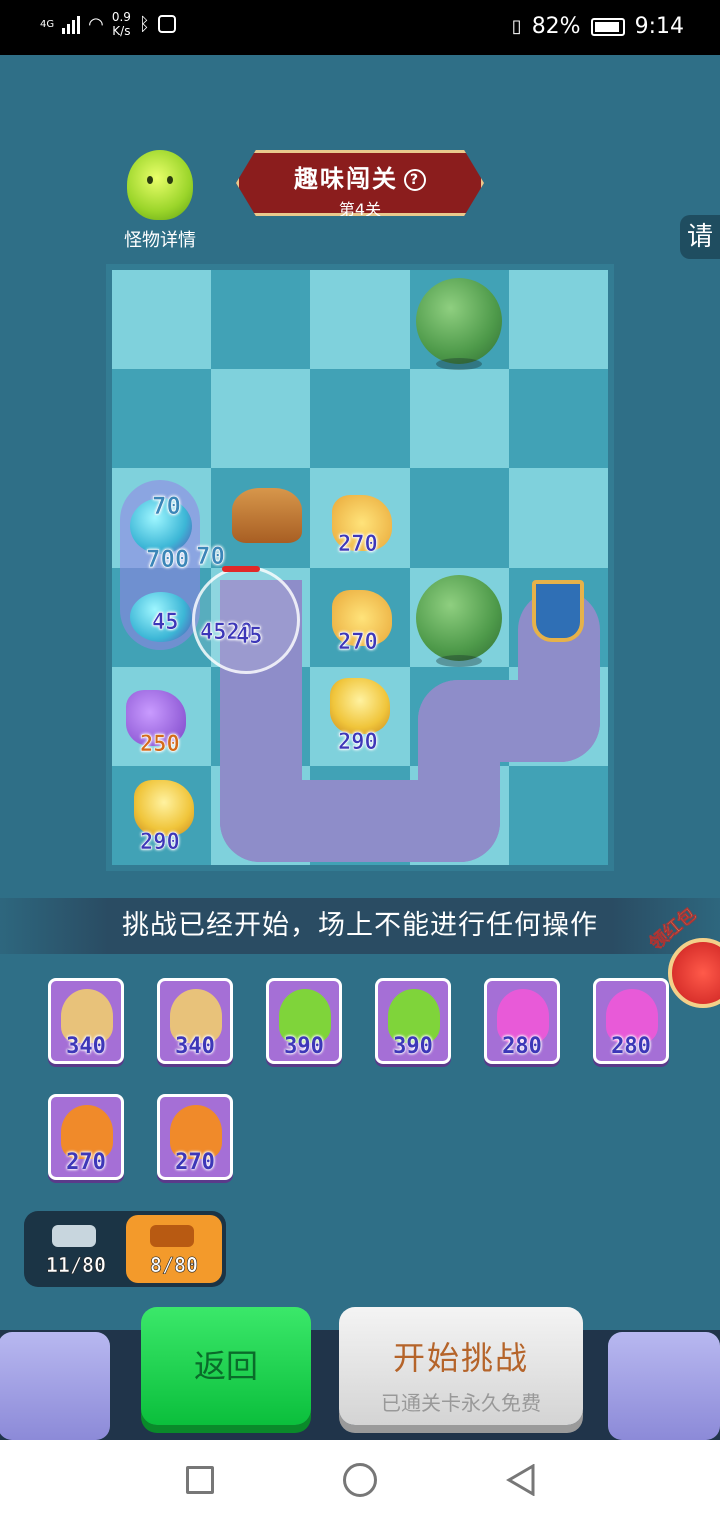 This screenshot has width=720, height=1520. I want to click on battery-percent: 82%, so click(556, 26).